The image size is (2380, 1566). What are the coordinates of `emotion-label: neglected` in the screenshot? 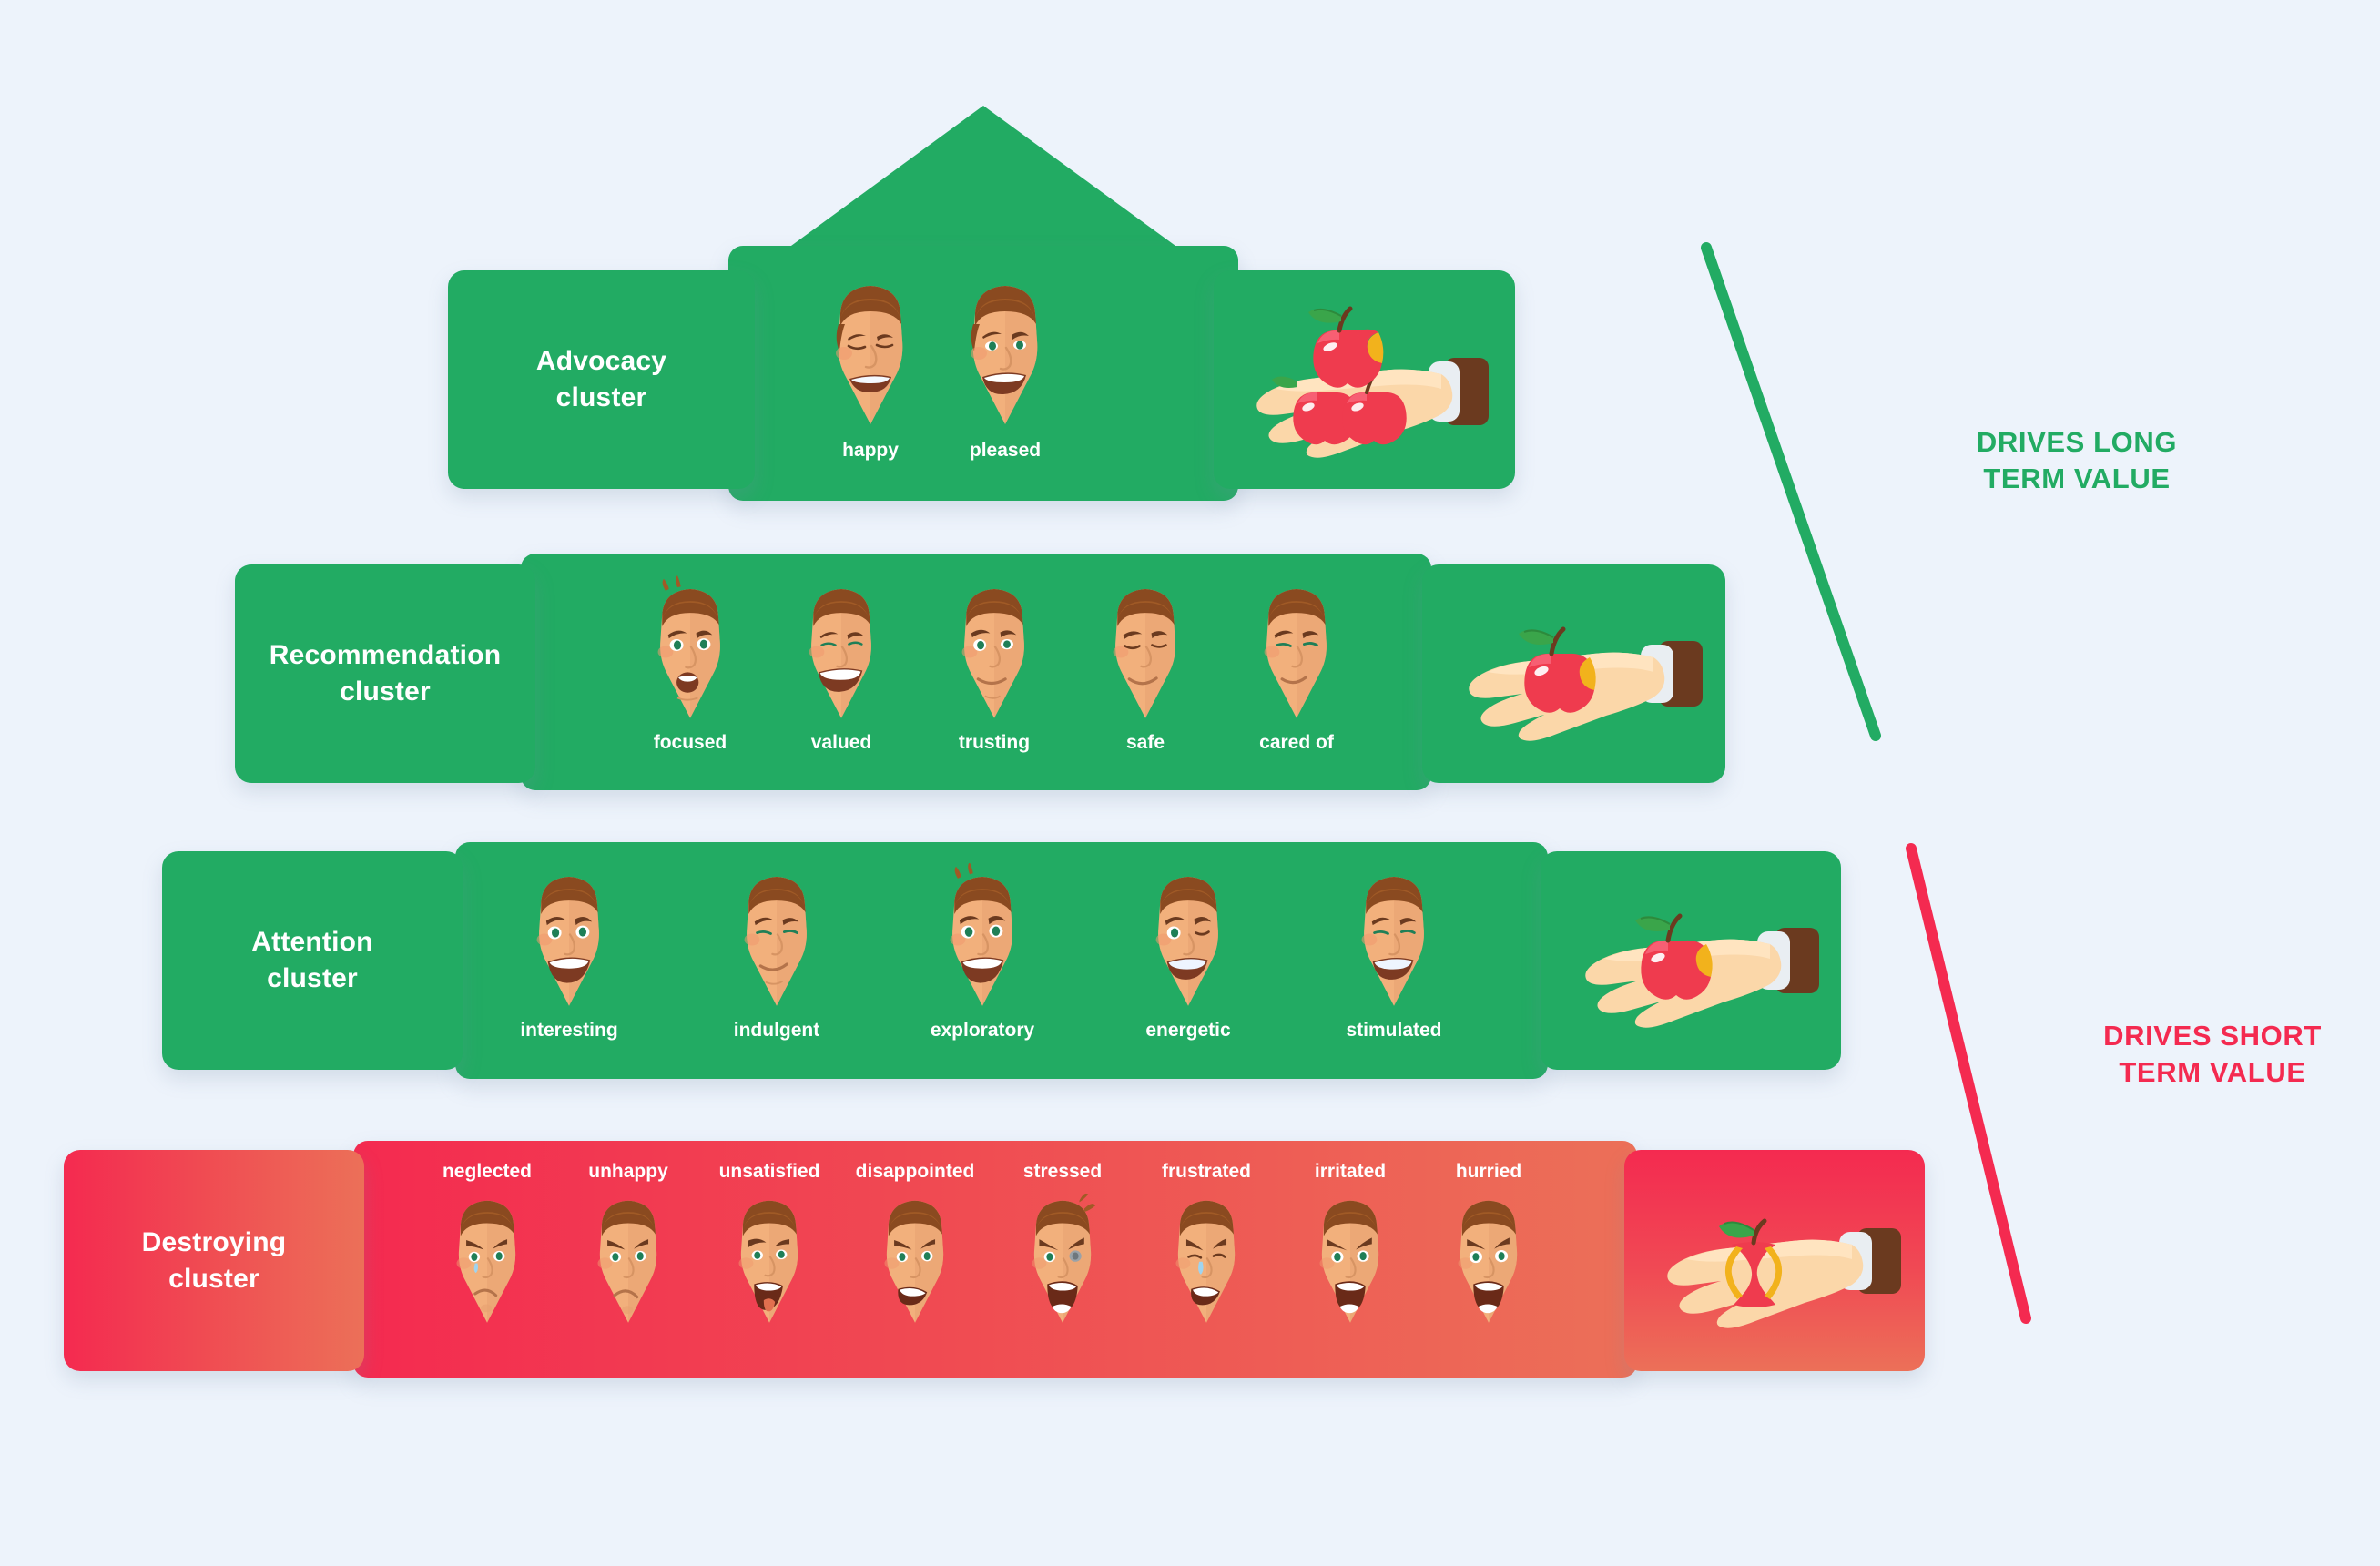 It's located at (488, 1171).